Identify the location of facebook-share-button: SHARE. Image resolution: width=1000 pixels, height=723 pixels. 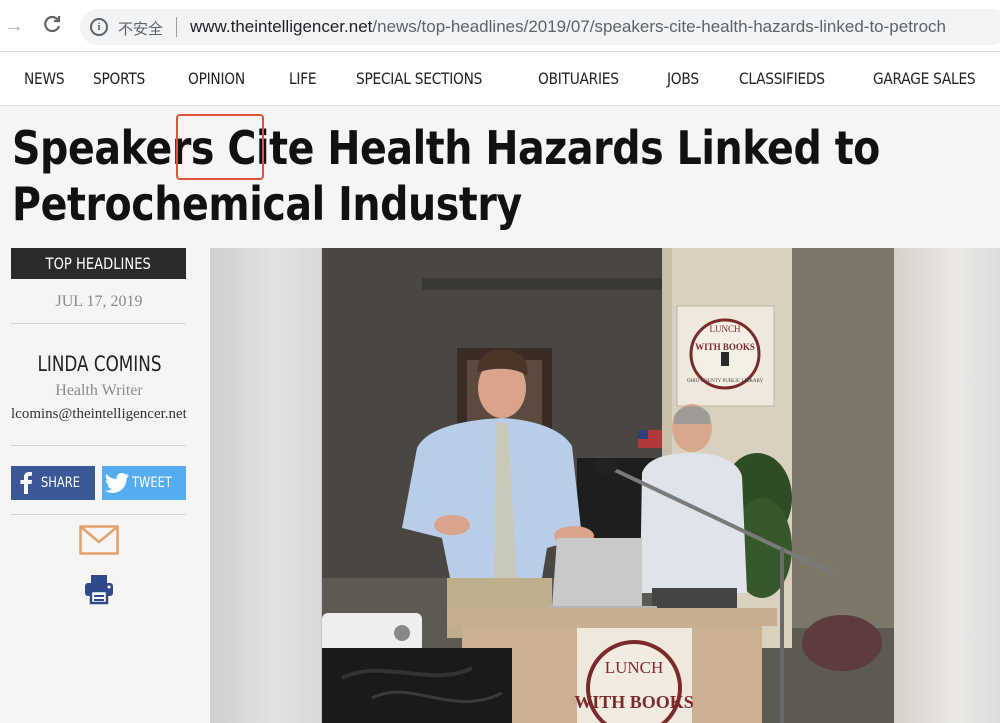
(53, 483).